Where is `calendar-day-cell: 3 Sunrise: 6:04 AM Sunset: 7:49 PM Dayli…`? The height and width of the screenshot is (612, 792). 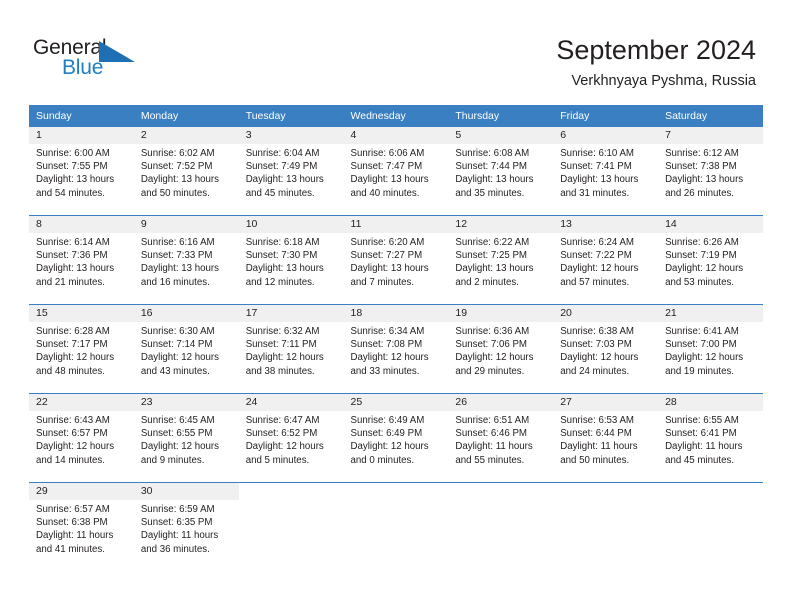 calendar-day-cell: 3 Sunrise: 6:04 AM Sunset: 7:49 PM Dayli… is located at coordinates (291, 171).